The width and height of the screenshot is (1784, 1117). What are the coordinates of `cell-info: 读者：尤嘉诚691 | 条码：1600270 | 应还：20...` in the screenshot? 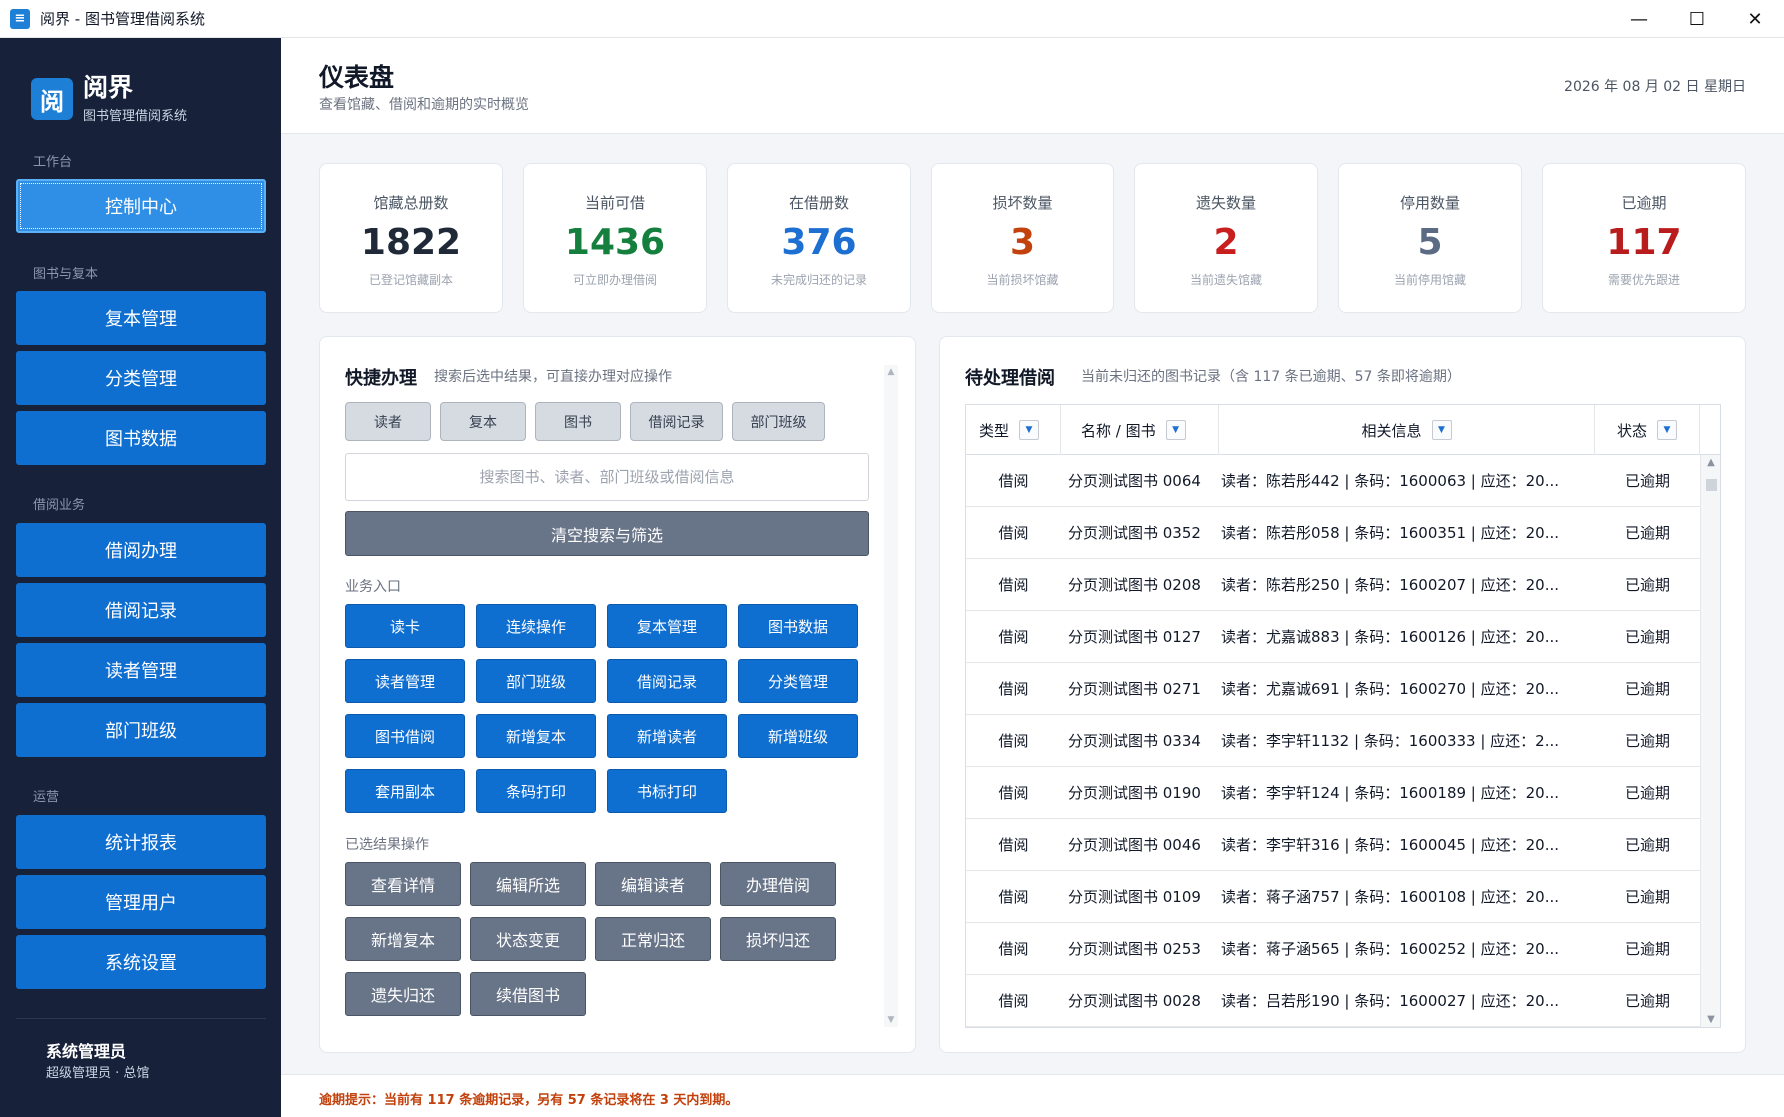 It's located at (1390, 689).